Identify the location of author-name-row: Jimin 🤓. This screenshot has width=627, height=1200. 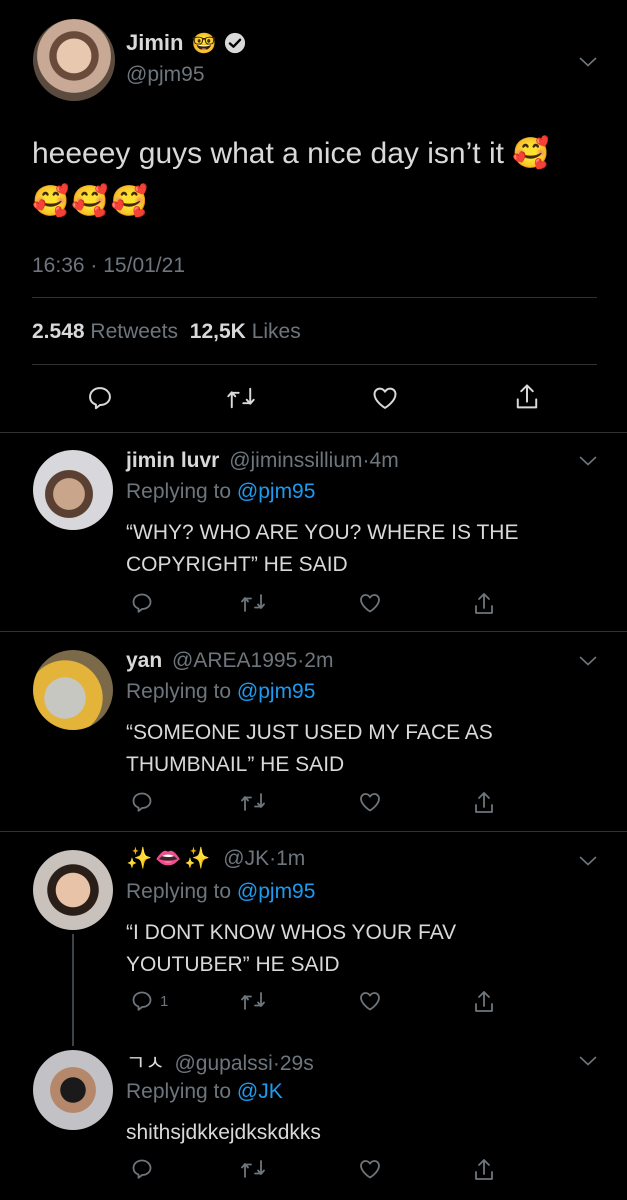
(186, 43).